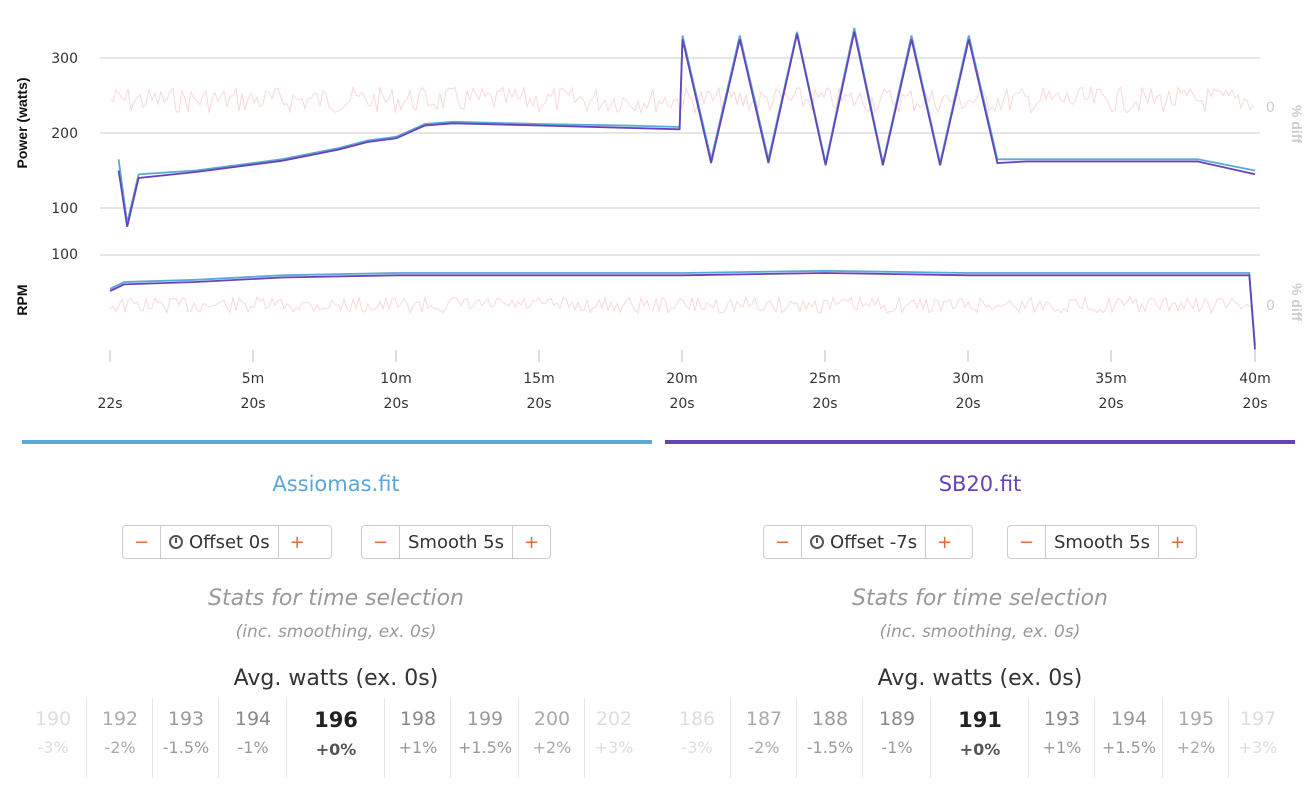 The height and width of the screenshot is (787, 1315). I want to click on avg-watts-pct: +2%, so click(552, 747).